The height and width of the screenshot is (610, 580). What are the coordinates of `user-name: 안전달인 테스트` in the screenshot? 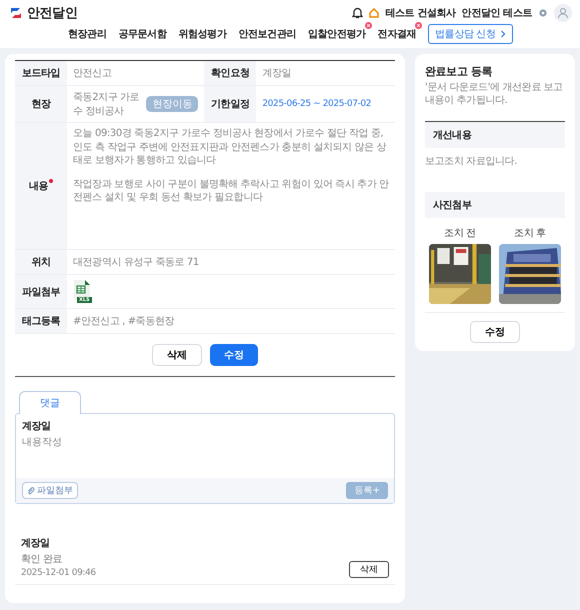 It's located at (497, 13).